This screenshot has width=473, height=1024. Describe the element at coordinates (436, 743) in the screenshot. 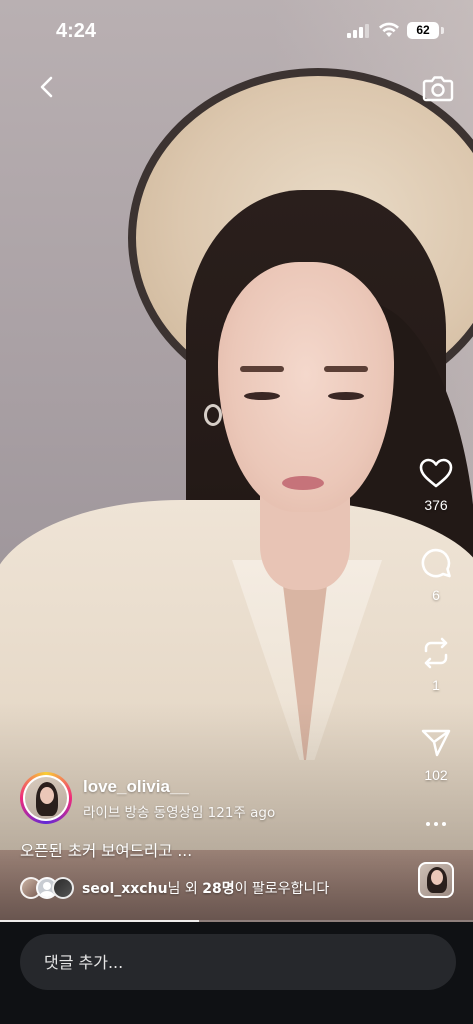

I see `send-icon` at that location.